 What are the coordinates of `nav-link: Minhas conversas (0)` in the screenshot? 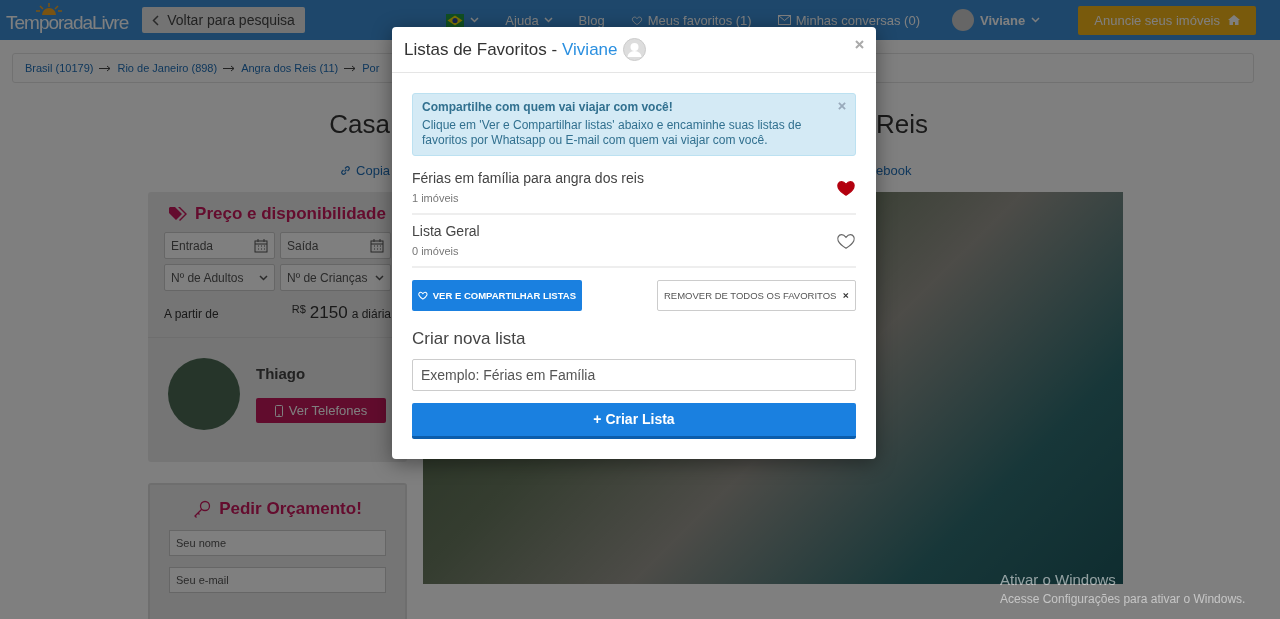 It's located at (848, 20).